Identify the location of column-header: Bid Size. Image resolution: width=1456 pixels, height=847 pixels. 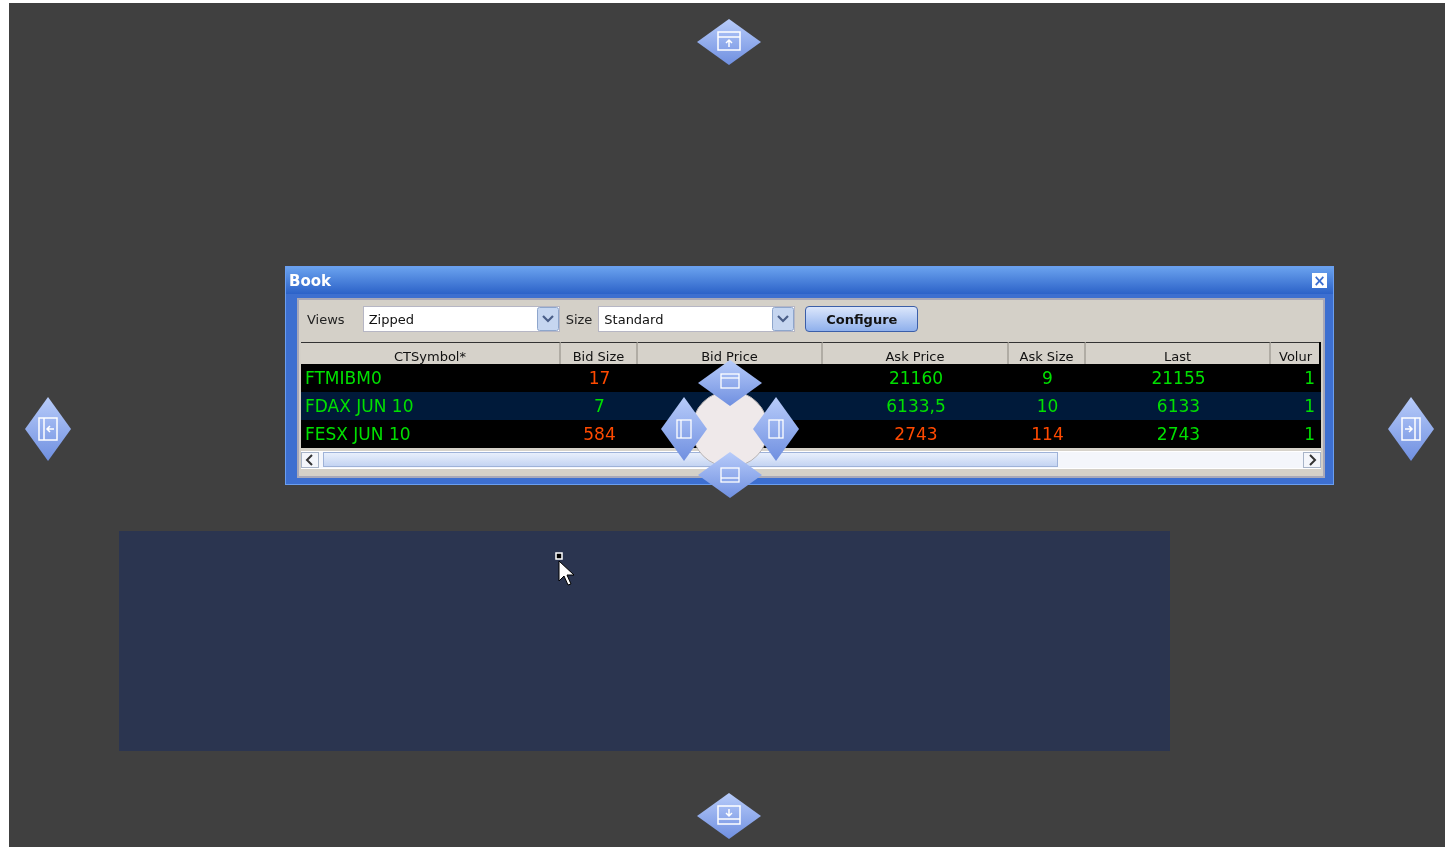
(599, 353).